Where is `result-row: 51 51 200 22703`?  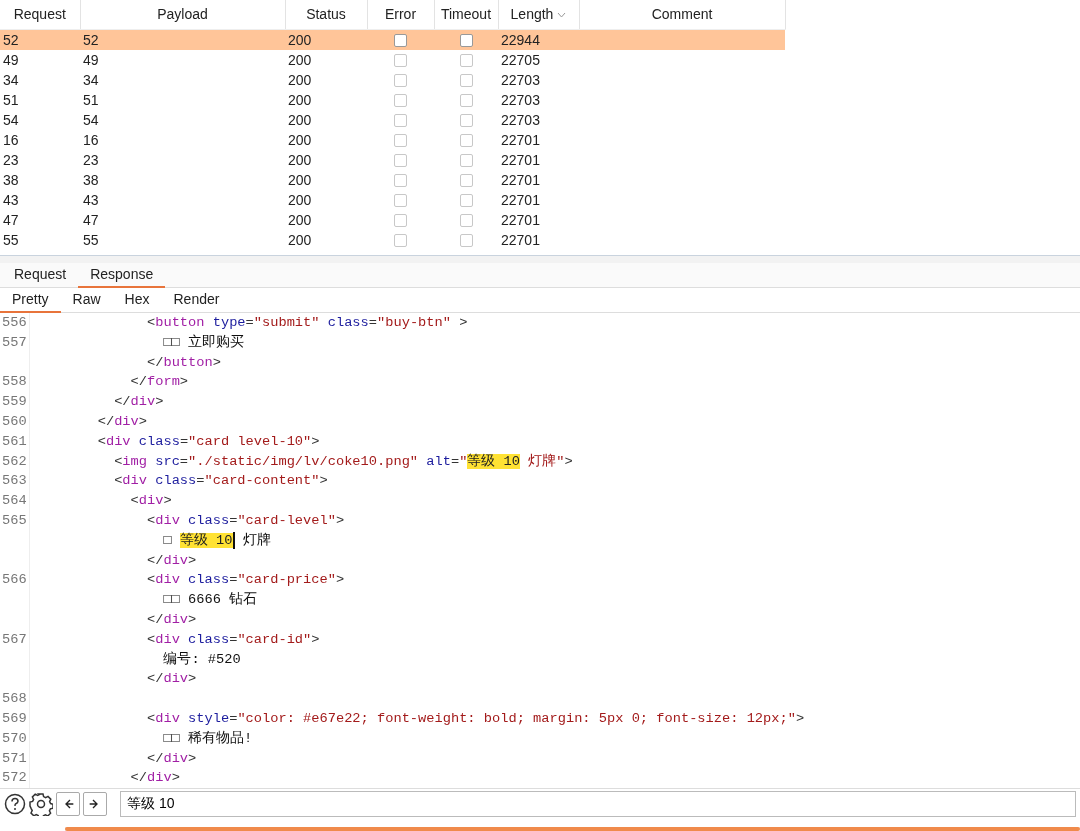 result-row: 51 51 200 22703 is located at coordinates (392, 99).